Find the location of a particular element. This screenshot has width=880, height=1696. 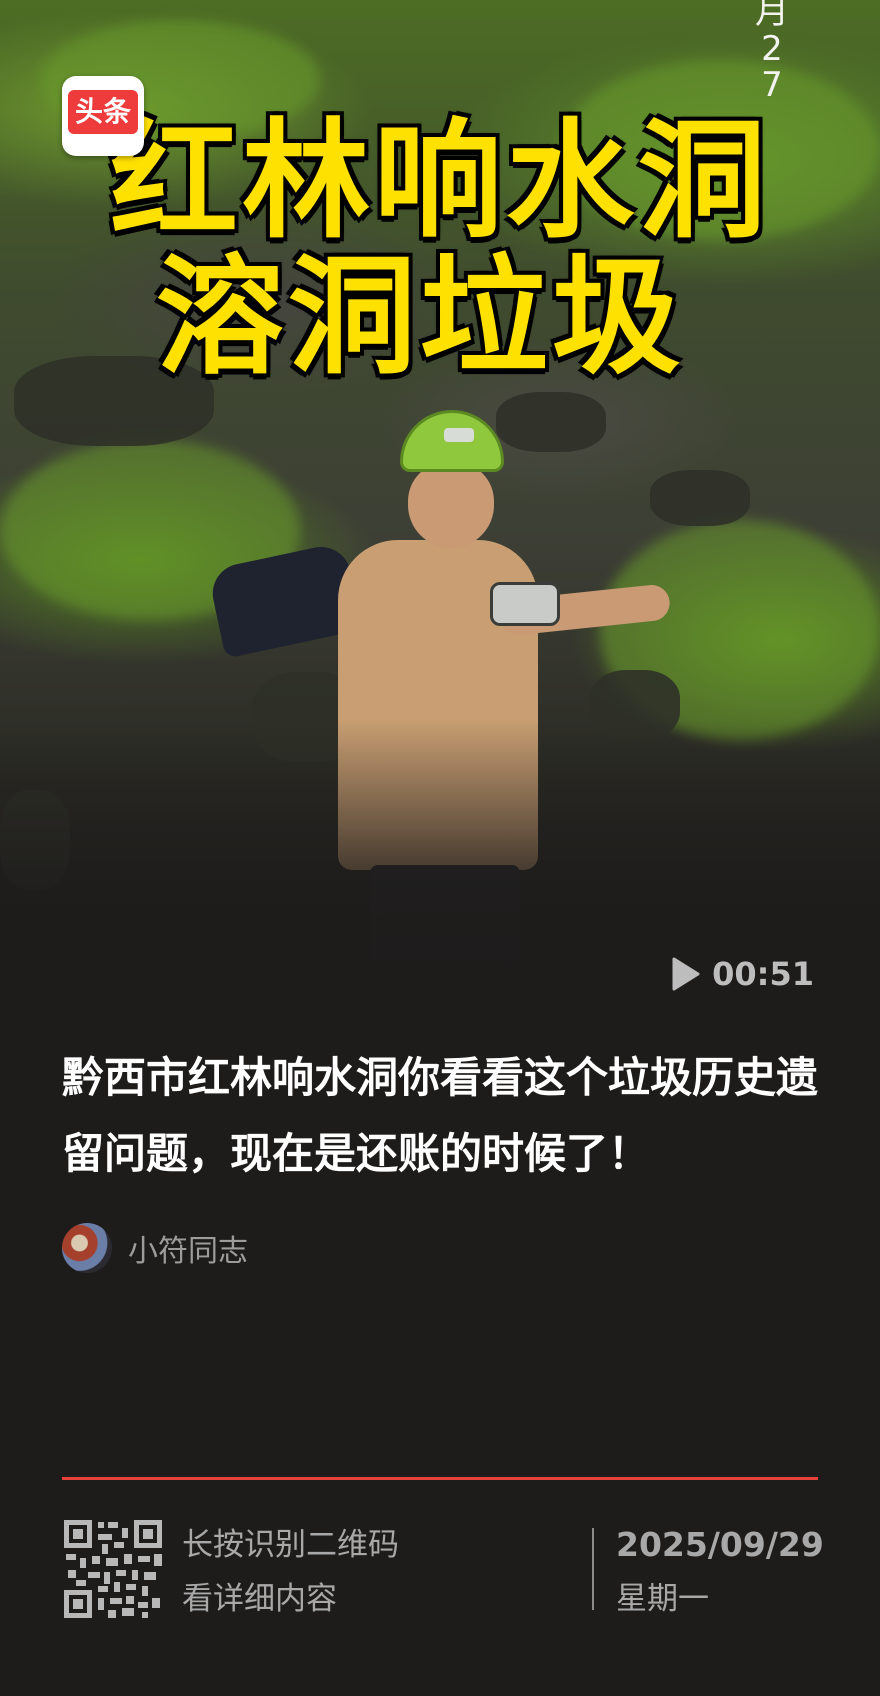

author-row: 小符同志 is located at coordinates (155, 1248).